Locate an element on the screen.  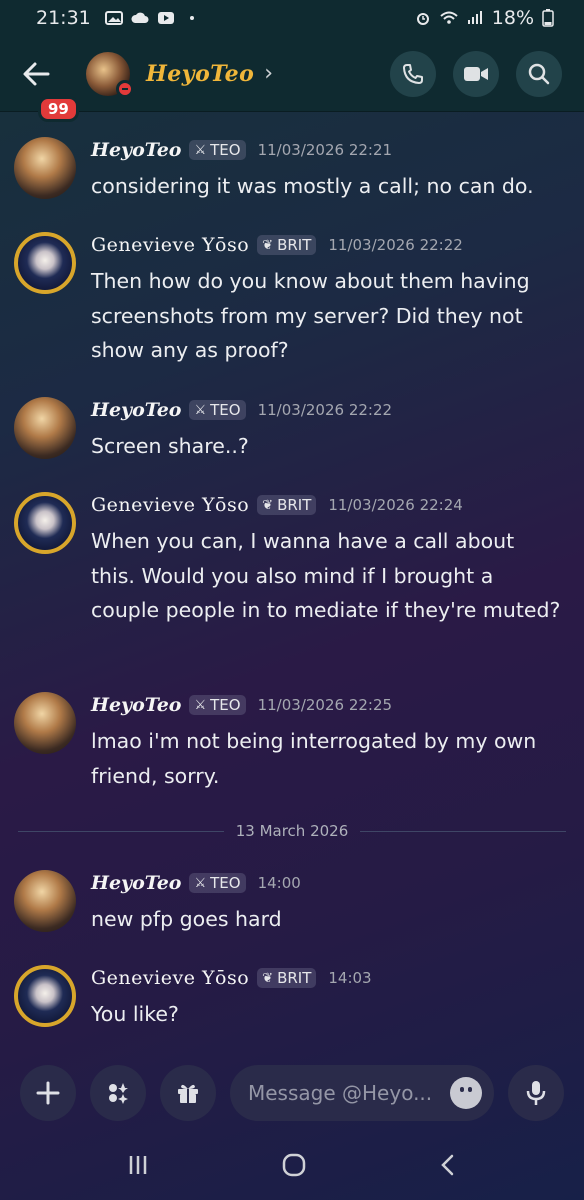
message-header: HeyoTeo ⚔ TEO 11/03/2026 22:21 is located at coordinates (241, 150).